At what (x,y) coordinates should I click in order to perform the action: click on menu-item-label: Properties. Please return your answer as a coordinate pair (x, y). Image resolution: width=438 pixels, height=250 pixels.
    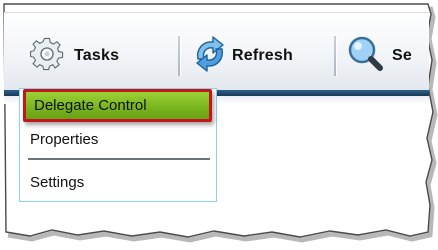
    Looking at the image, I should click on (64, 139).